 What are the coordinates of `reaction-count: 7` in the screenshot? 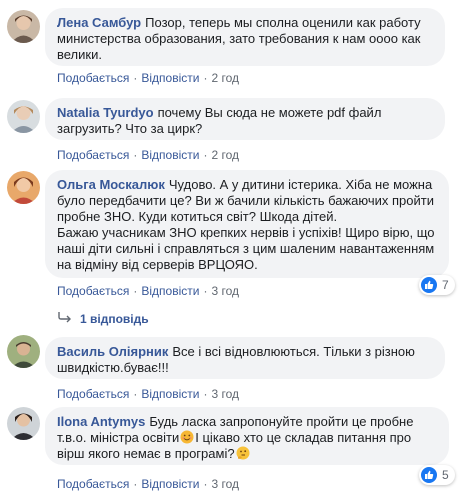 It's located at (445, 285).